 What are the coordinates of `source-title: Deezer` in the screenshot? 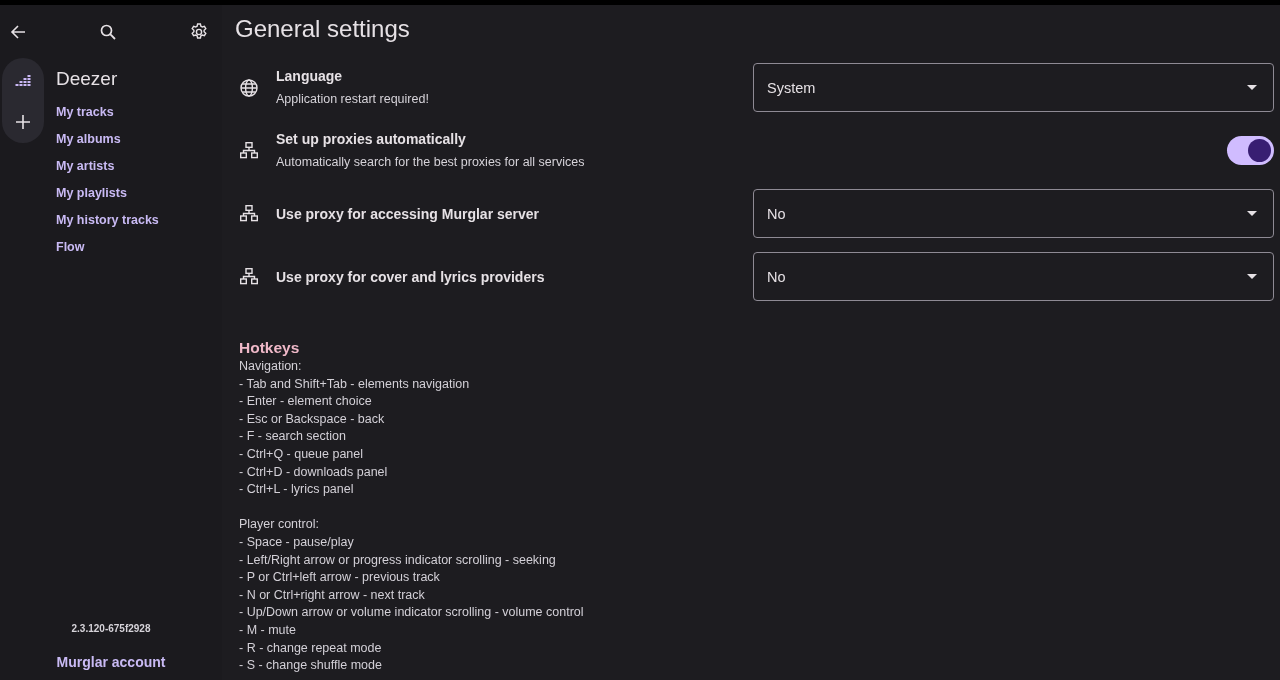 It's located at (87, 79).